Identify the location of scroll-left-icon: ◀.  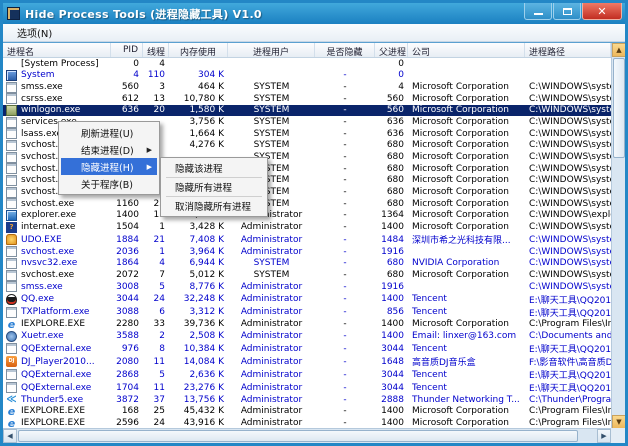
(10, 436).